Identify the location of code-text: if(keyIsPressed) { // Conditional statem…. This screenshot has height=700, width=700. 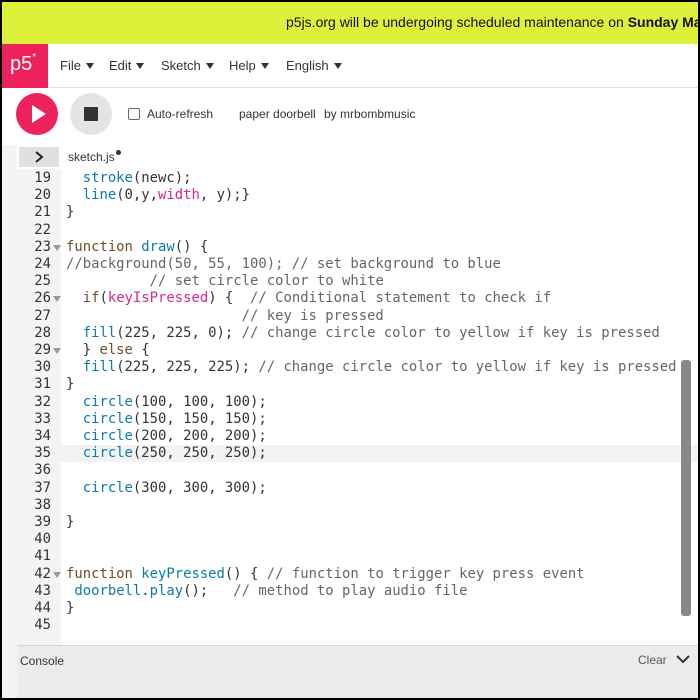
(317, 298).